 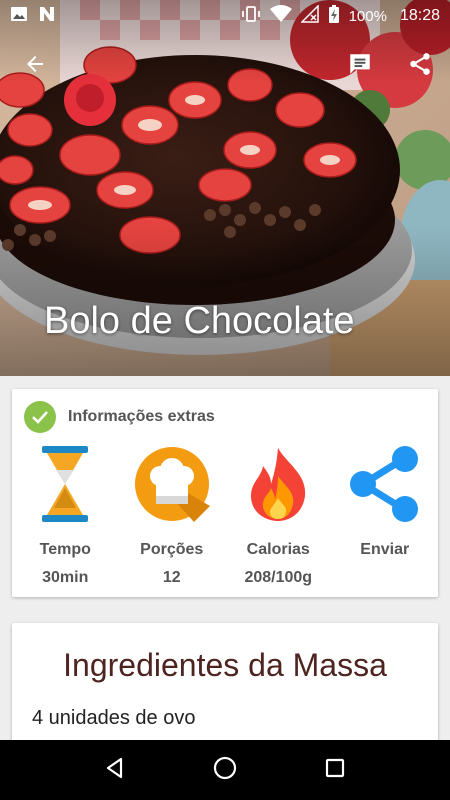 I want to click on battery-level: 100%, so click(x=367, y=16).